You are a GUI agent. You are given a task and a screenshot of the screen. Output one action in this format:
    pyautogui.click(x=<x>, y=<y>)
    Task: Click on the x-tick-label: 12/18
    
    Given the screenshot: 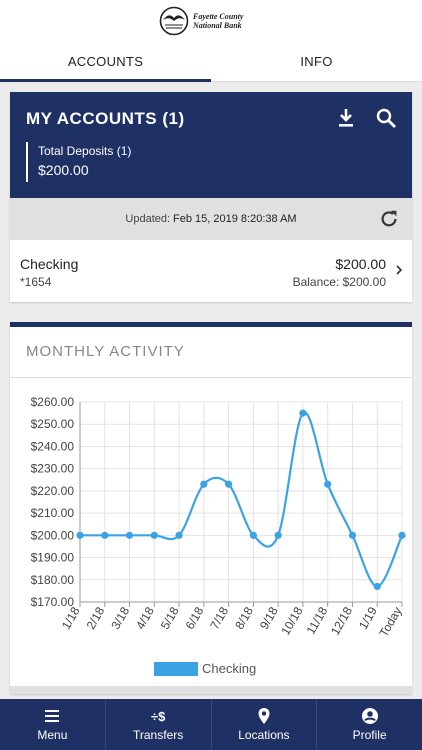 What is the action you would take?
    pyautogui.click(x=341, y=620)
    